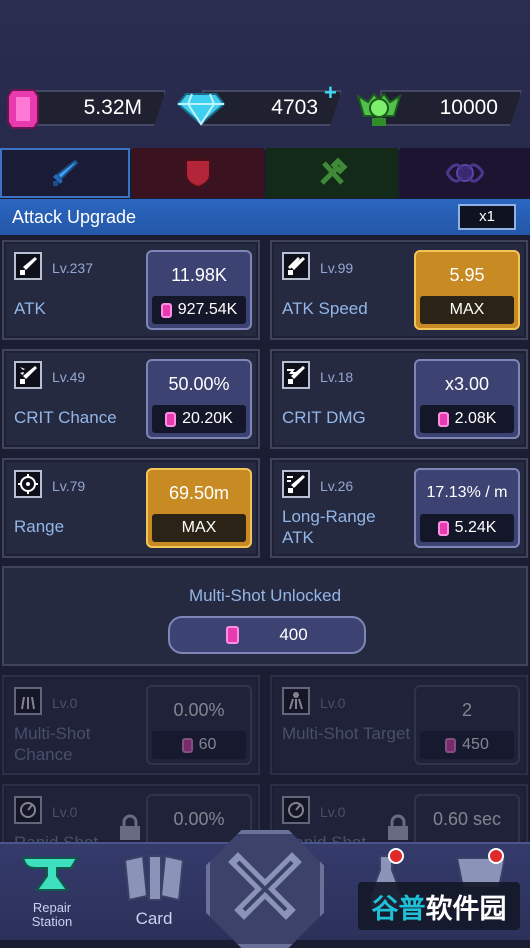 The image size is (530, 948). Describe the element at coordinates (337, 377) in the screenshot. I see `level-label: Lv.18` at that location.